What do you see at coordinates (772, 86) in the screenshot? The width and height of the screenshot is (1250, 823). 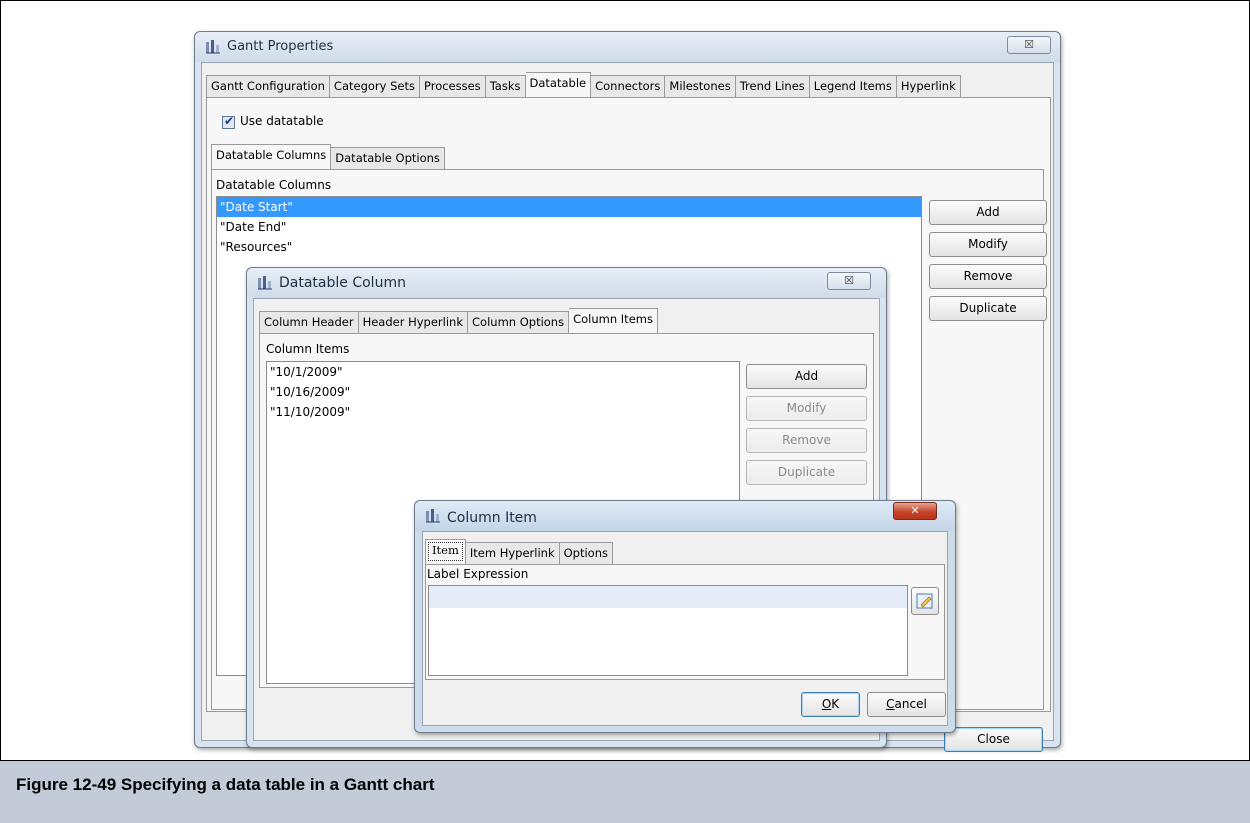 I see `tab-trend-lines: Trend Lines` at bounding box center [772, 86].